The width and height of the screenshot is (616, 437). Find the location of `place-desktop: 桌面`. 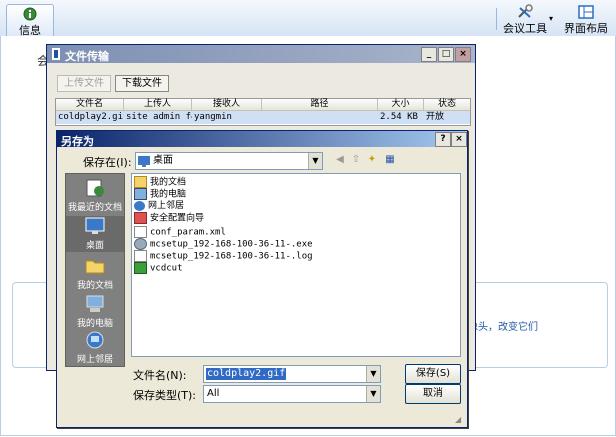

place-desktop: 桌面 is located at coordinates (95, 234).